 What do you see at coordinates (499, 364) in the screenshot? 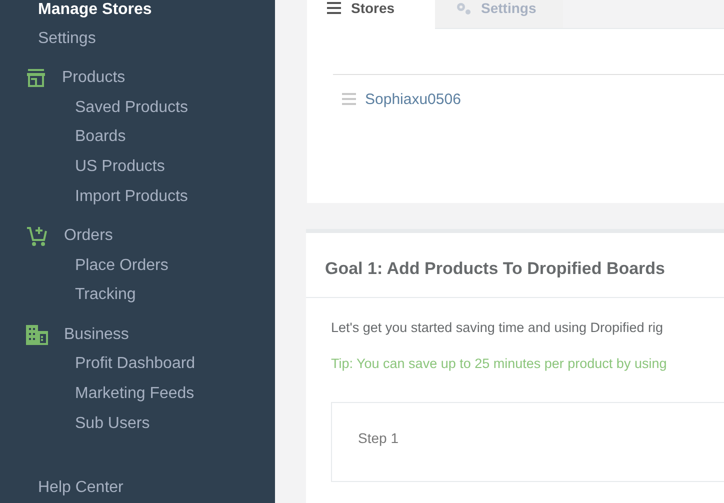
I see `tip-text: Tip: You can save up to 25 minutes per product by using` at bounding box center [499, 364].